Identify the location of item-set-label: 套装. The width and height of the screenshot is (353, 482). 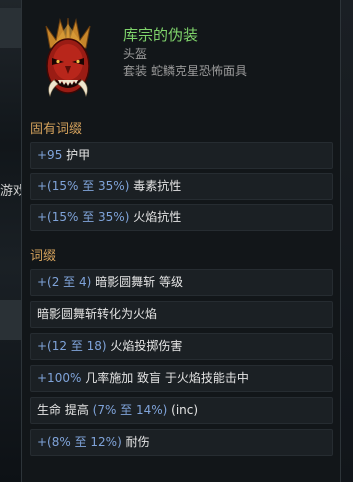
(135, 71).